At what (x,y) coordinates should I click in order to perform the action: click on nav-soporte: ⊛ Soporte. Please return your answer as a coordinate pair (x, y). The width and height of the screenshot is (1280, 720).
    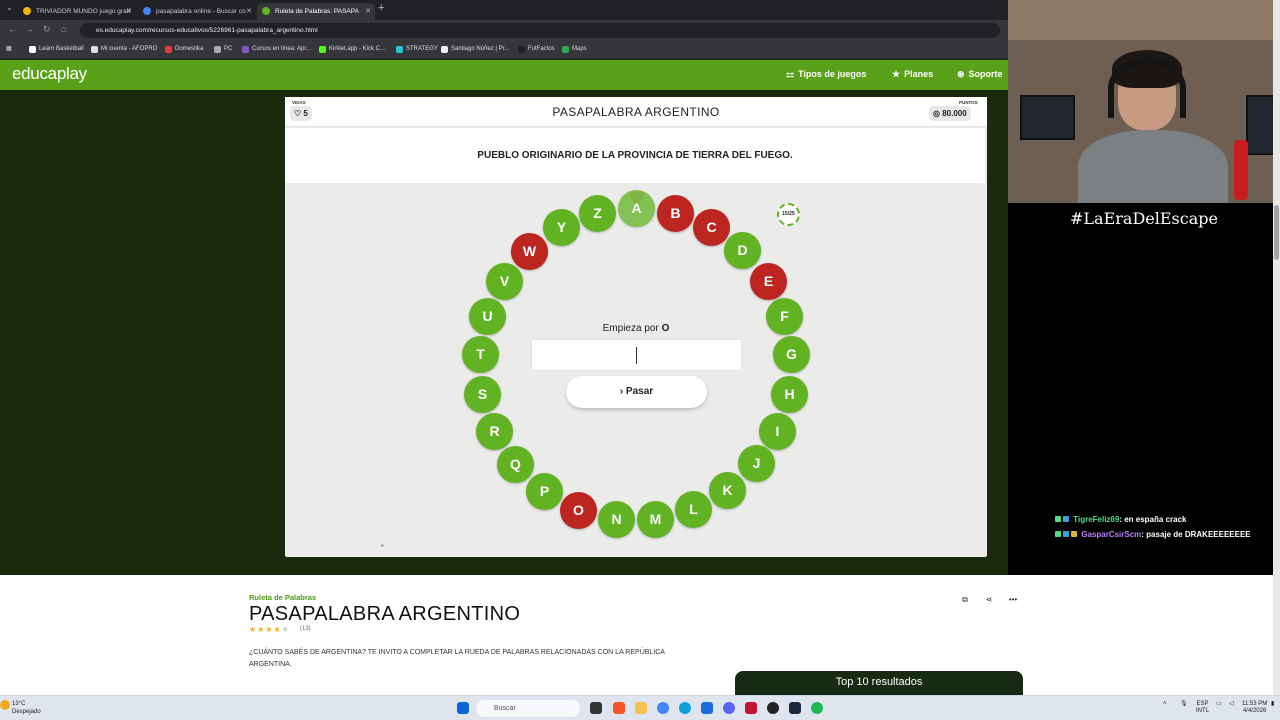
    Looking at the image, I should click on (980, 74).